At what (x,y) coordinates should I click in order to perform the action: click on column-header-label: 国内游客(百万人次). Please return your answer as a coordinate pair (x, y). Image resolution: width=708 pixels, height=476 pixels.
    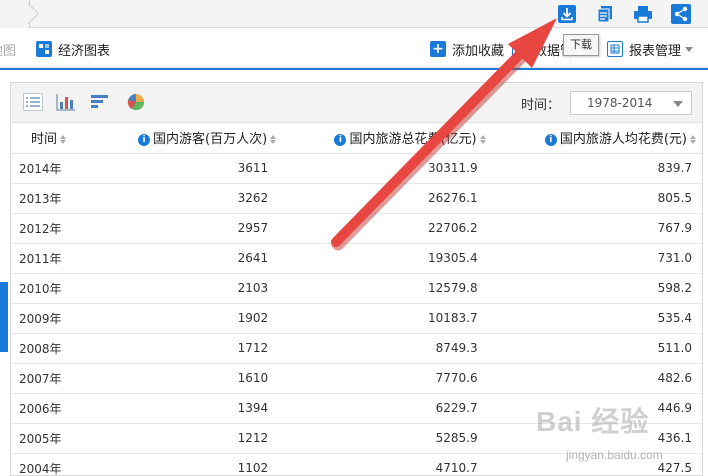
    Looking at the image, I should click on (210, 140).